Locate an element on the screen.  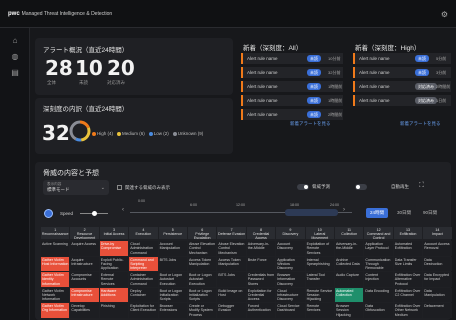
new_high-alert-row: Alert rule name 未読 5分前 is located at coordinates (402, 58).